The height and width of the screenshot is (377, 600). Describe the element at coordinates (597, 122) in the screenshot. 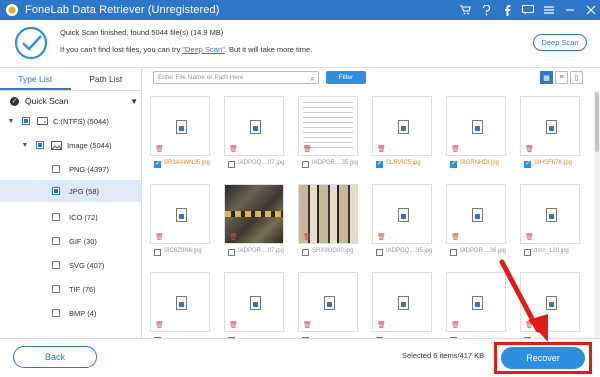

I see `scrollbar-thumb` at that location.